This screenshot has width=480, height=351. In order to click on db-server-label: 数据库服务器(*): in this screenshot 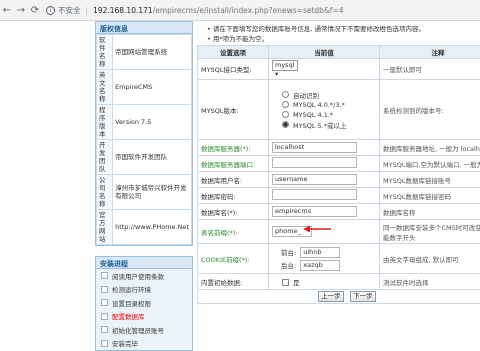, I will do `click(233, 148)`.